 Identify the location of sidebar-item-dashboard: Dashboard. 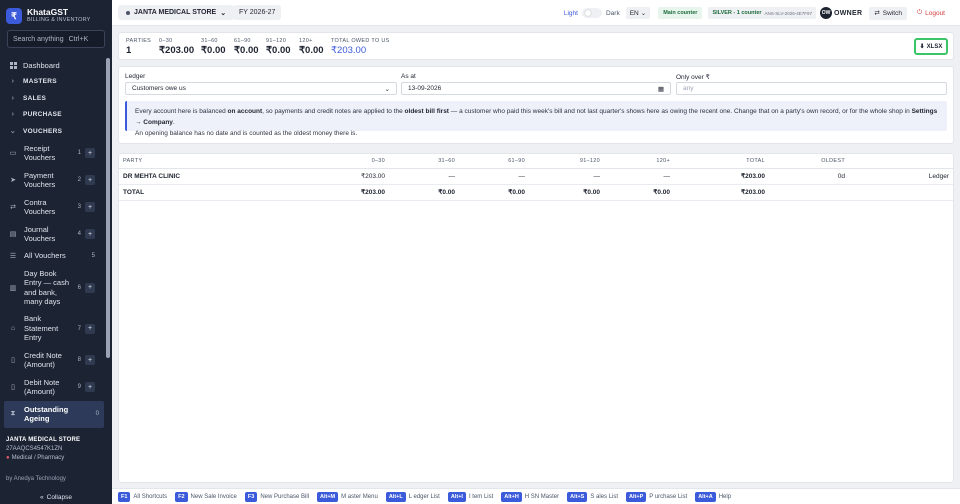
(52, 65).